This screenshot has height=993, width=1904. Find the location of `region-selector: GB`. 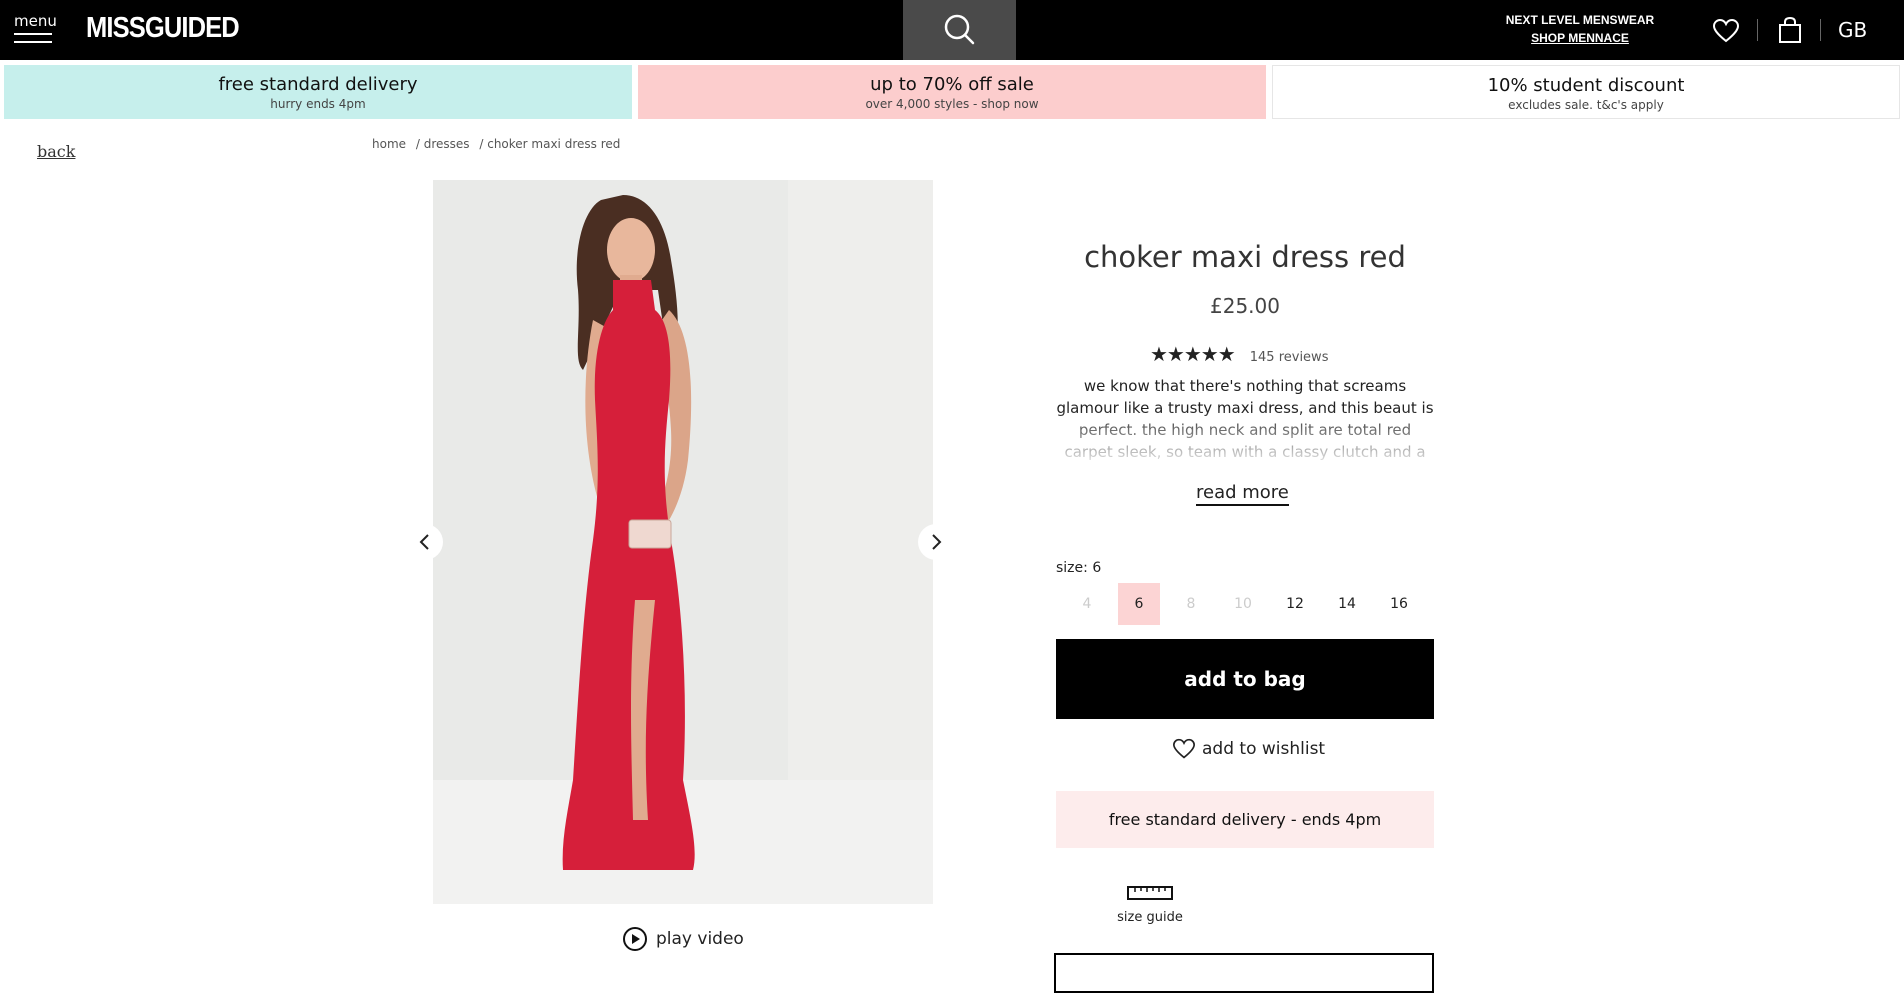

region-selector: GB is located at coordinates (1852, 30).